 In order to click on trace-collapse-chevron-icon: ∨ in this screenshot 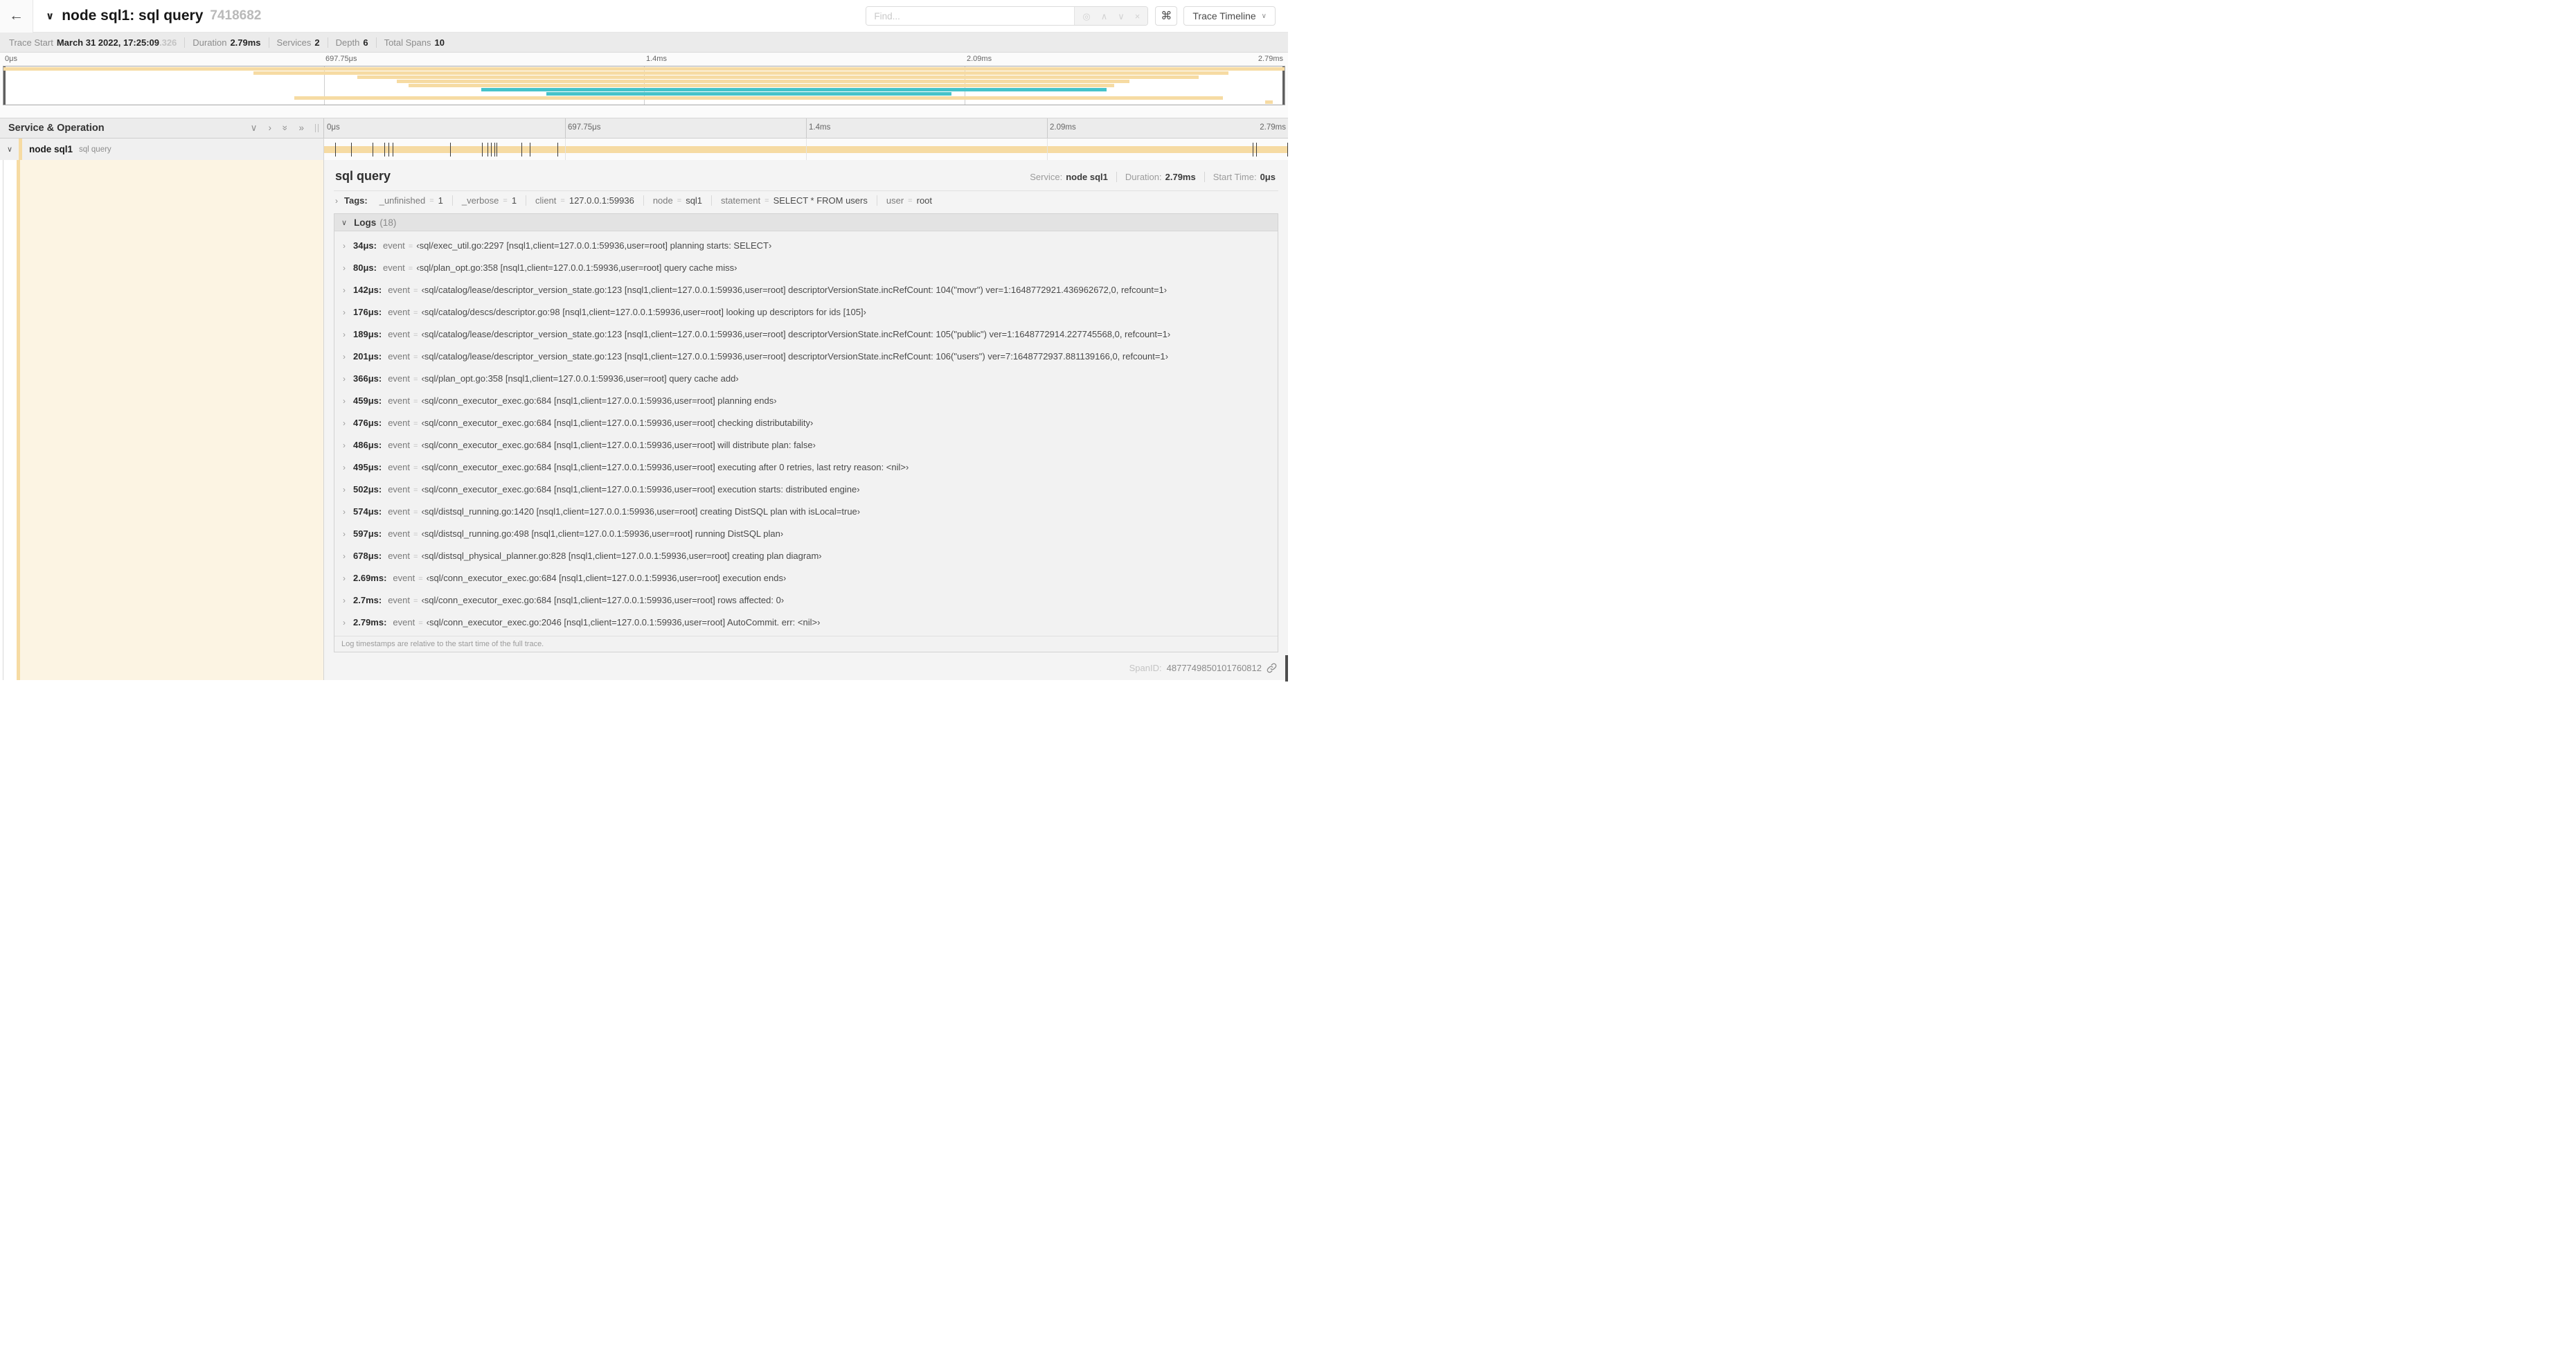, I will do `click(50, 16)`.